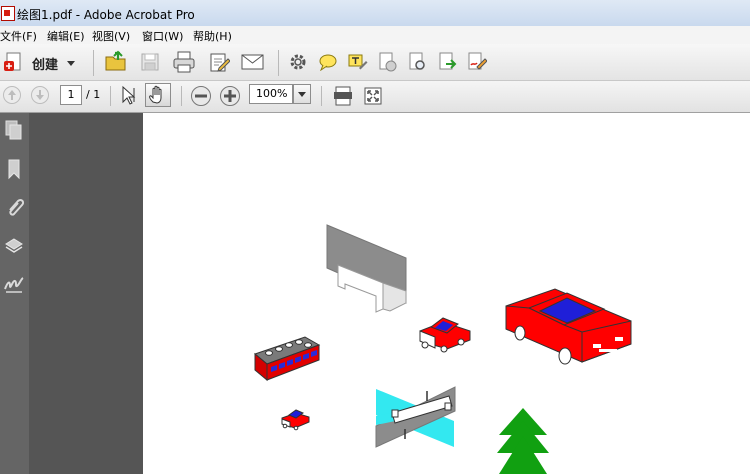  I want to click on email-icon, so click(253, 62).